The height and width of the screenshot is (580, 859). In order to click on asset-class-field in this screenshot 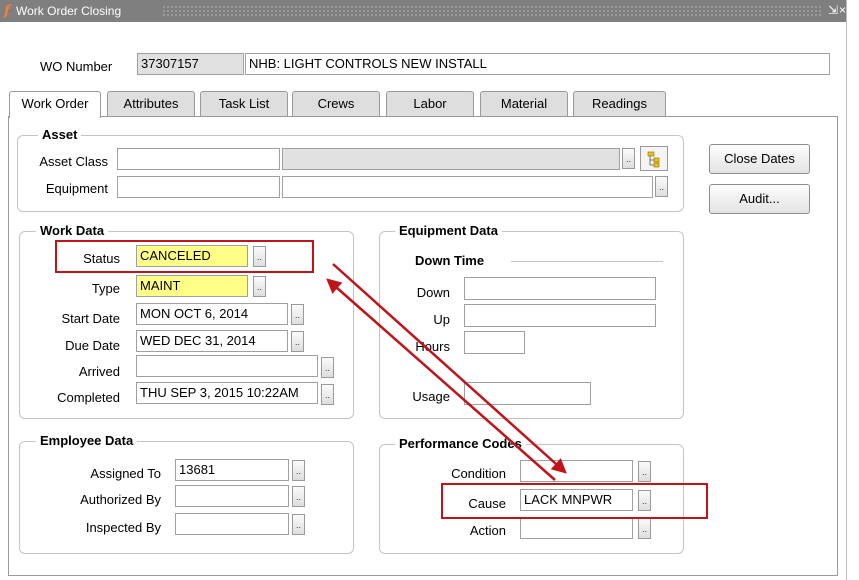, I will do `click(198, 159)`.